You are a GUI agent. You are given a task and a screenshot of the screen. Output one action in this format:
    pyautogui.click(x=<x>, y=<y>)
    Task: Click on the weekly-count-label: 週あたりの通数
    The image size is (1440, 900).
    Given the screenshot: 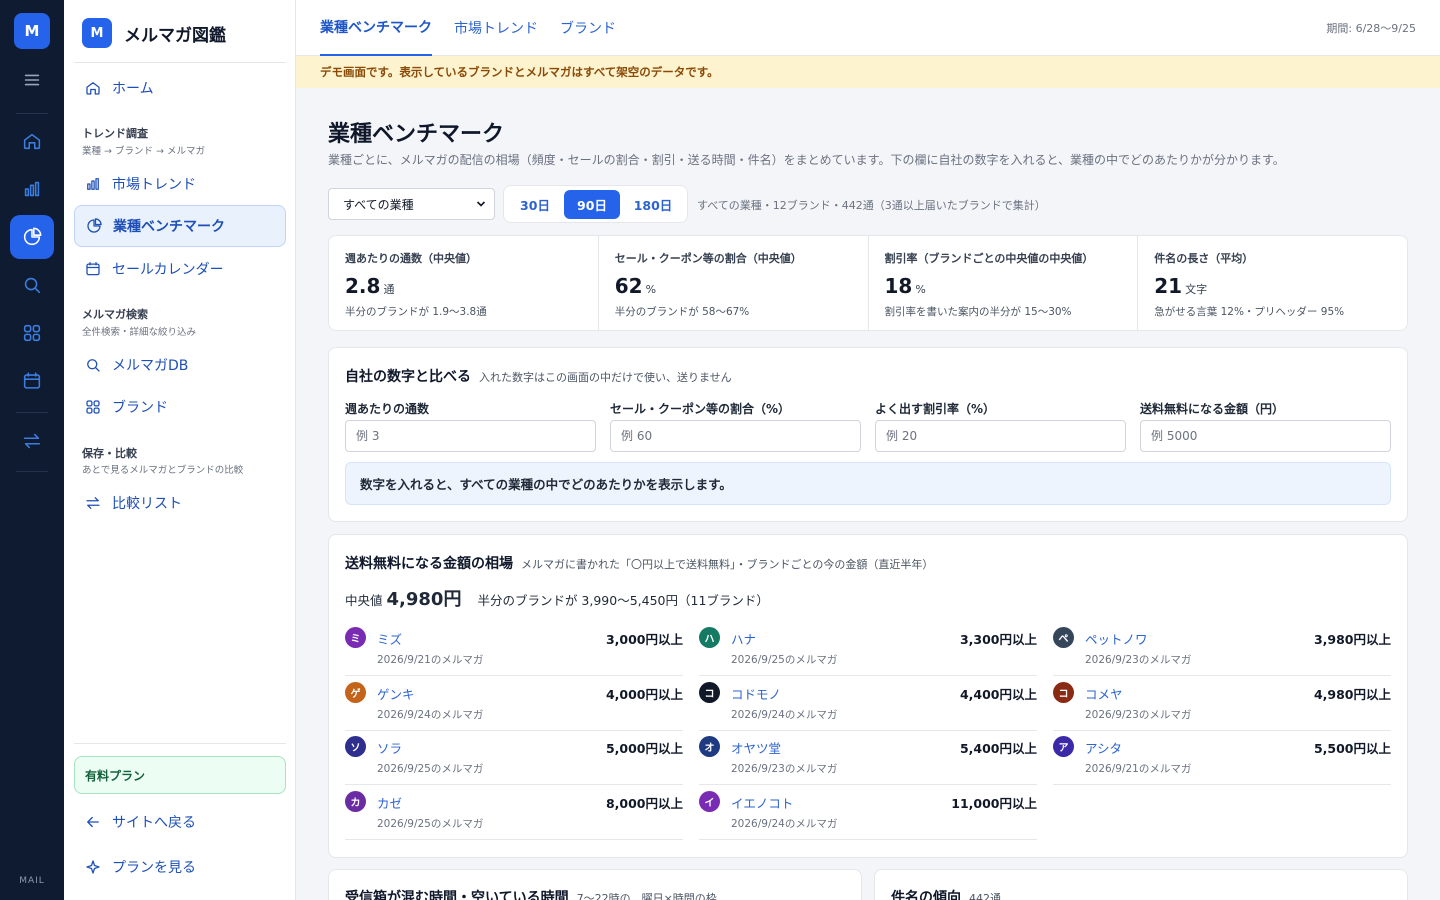 What is the action you would take?
    pyautogui.click(x=387, y=409)
    